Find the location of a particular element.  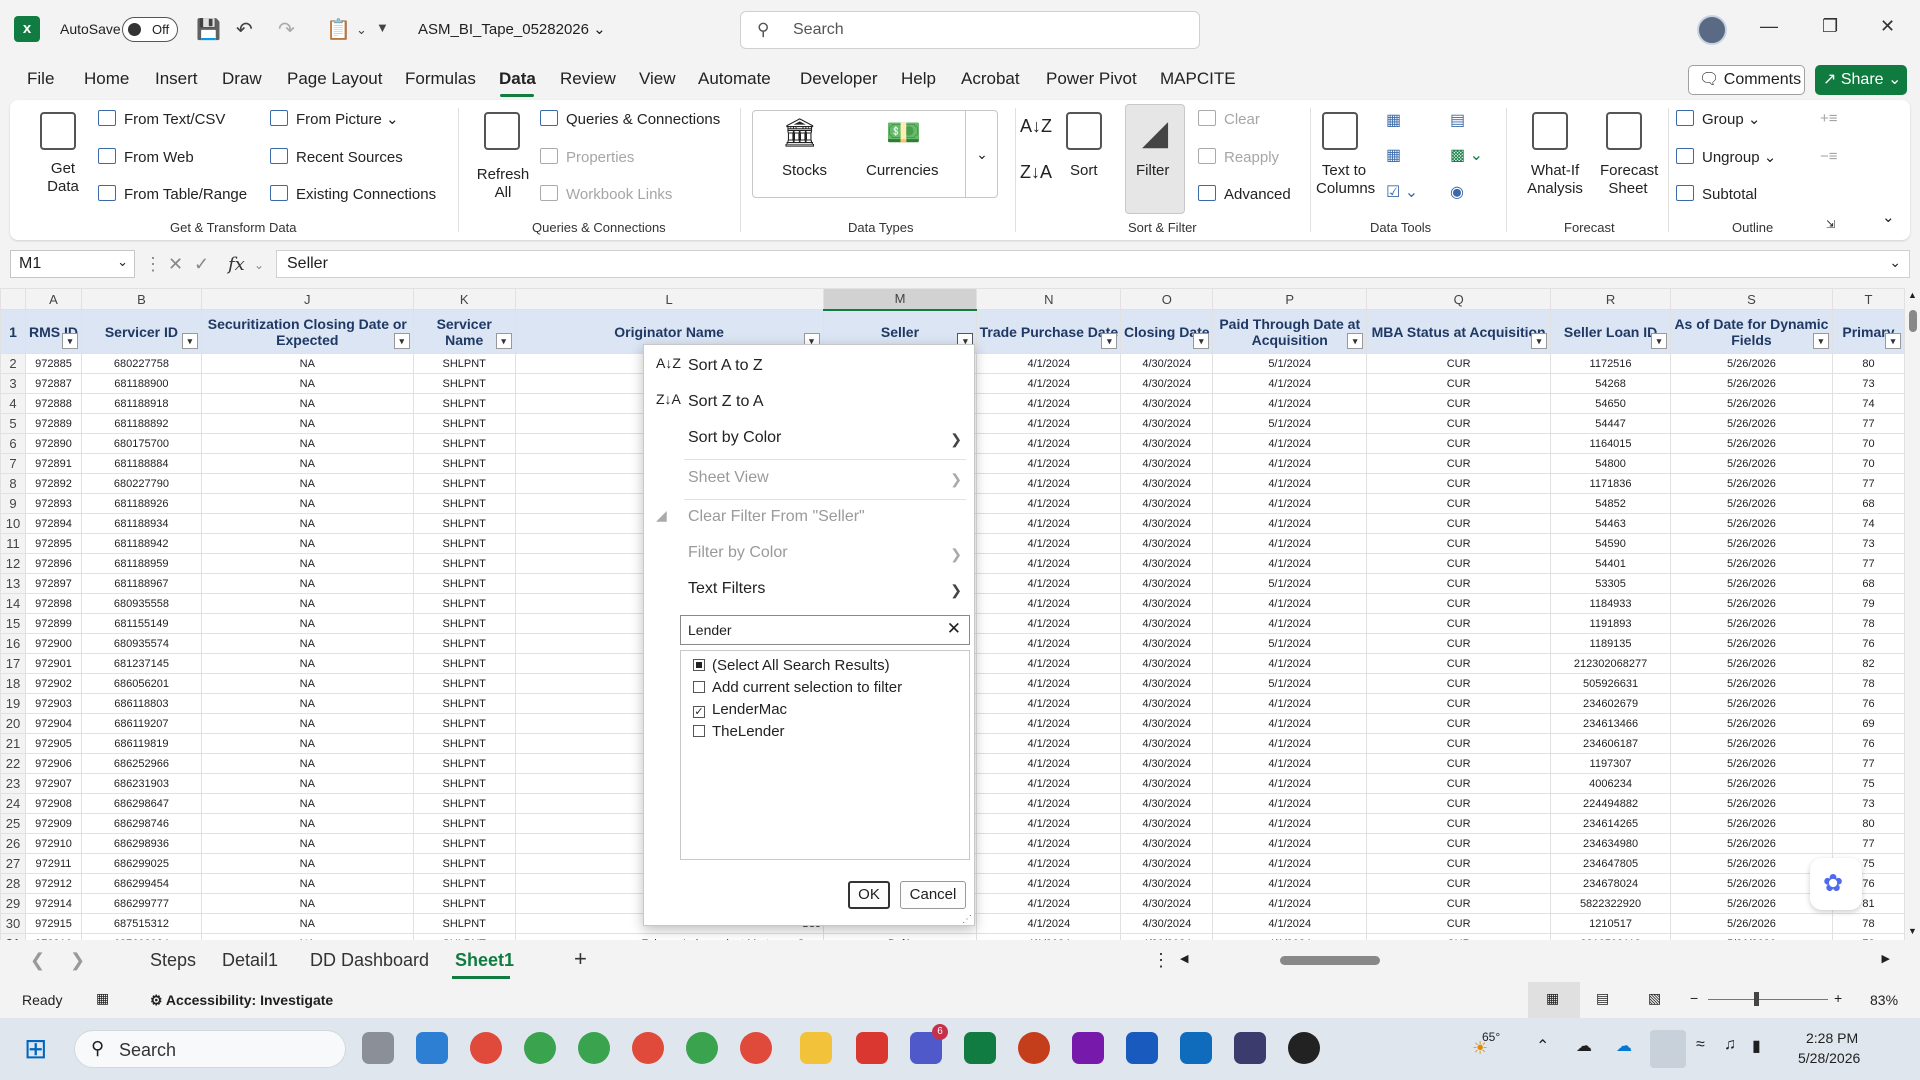

onenote-icon is located at coordinates (1088, 1048).